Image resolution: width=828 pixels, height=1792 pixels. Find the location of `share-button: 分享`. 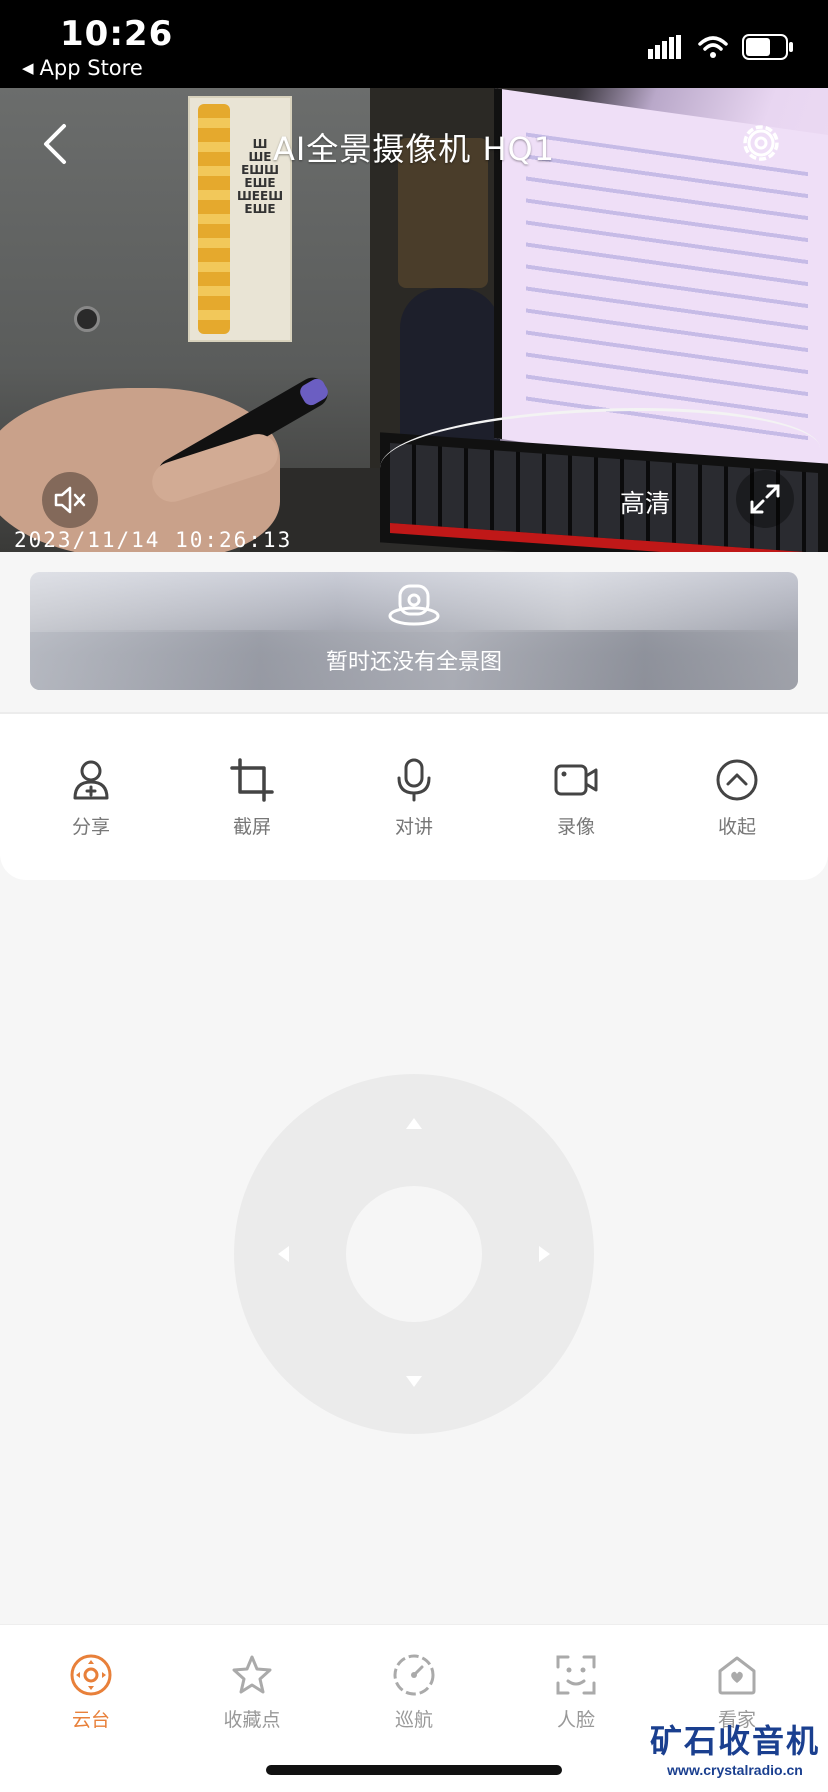

share-button: 分享 is located at coordinates (91, 798).